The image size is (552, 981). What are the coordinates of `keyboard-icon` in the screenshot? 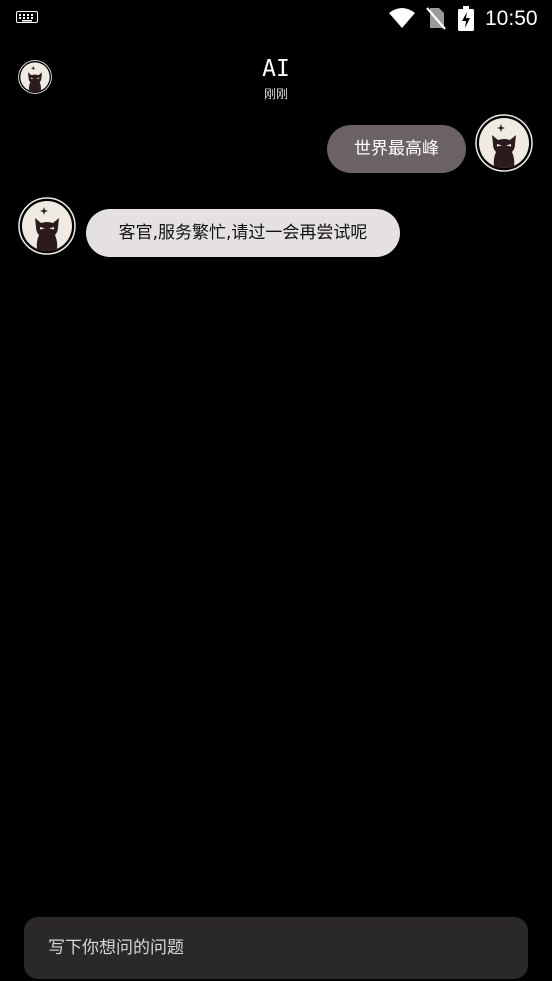 It's located at (27, 17).